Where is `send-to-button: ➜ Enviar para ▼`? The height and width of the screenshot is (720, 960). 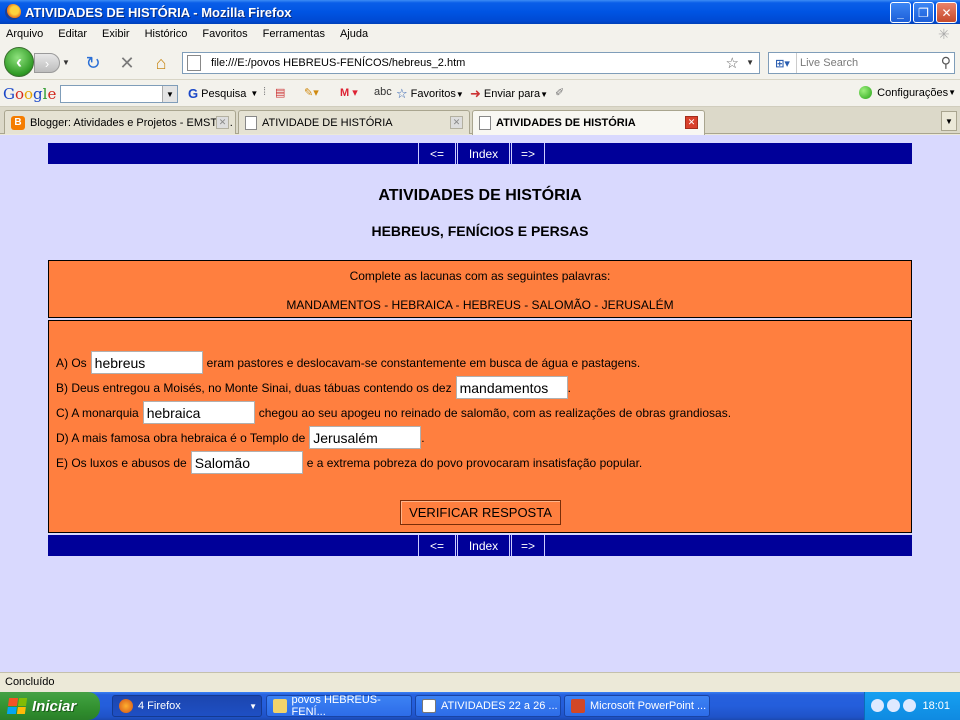
send-to-button: ➜ Enviar para ▼ is located at coordinates (509, 94).